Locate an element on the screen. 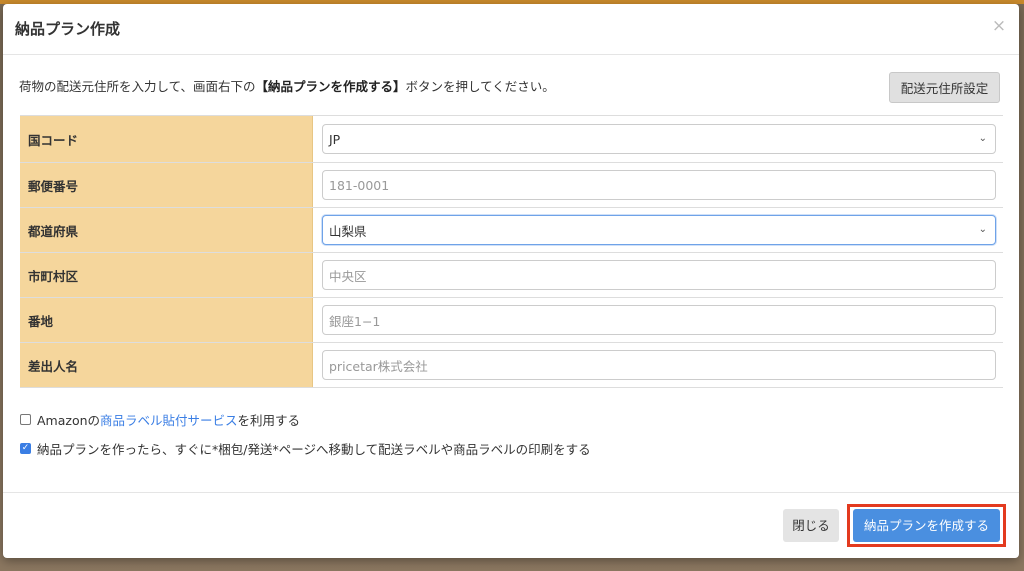 Image resolution: width=1024 pixels, height=571 pixels. sender-placeholder: pricetar株式会社 is located at coordinates (378, 366).